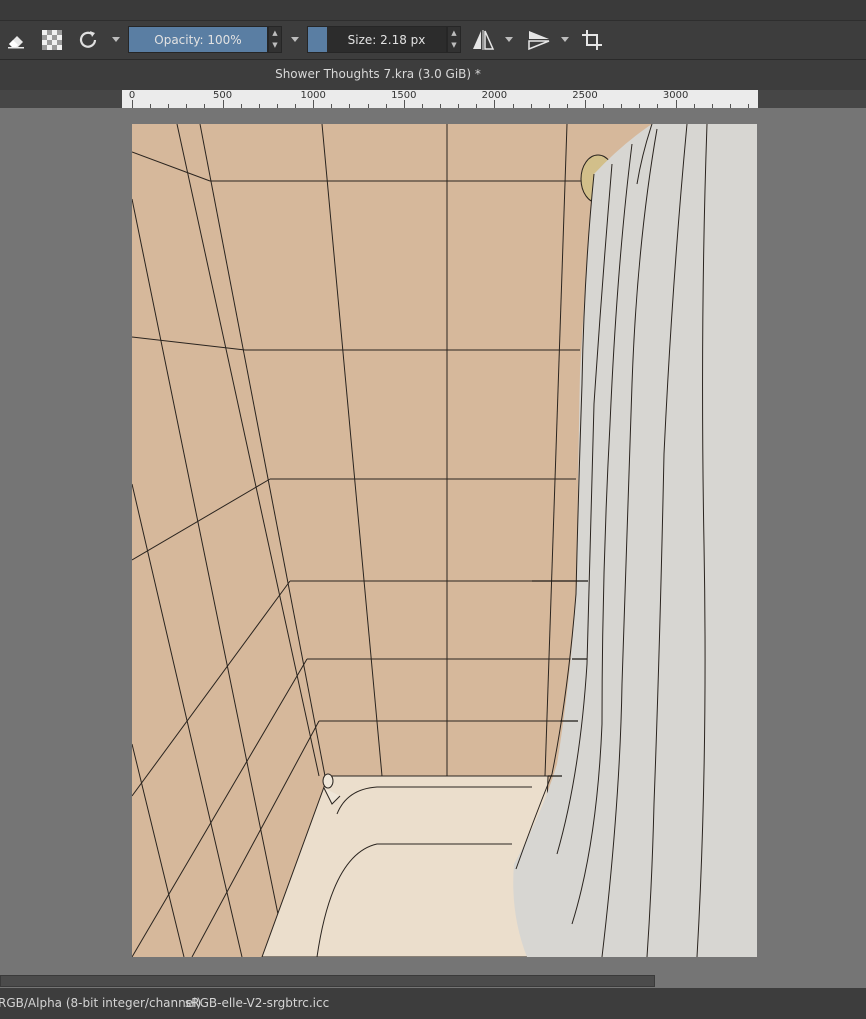 The width and height of the screenshot is (866, 1019). I want to click on horizontal-ruler: 0 500 1000 1500 2000 2500 3000, so click(440, 99).